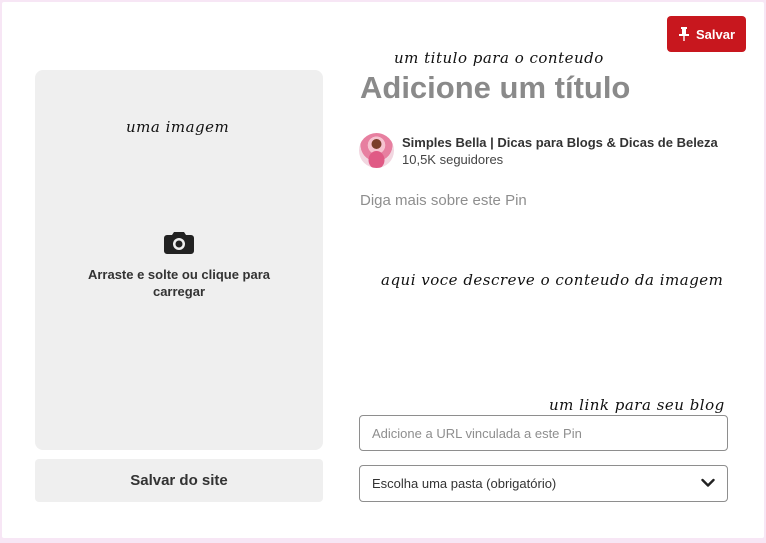 The image size is (766, 543). I want to click on board-select-value: Escolha uma pasta (obrigatório), so click(464, 483).